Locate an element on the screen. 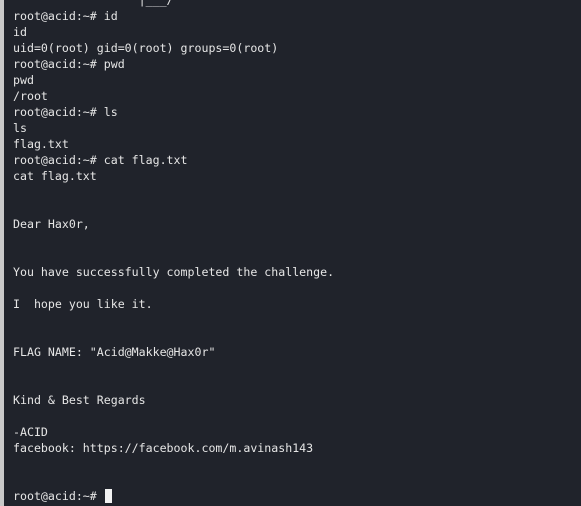 This screenshot has width=581, height=506. terminal-line: FLAG NAME: "Acid@Makke@Hax0r" is located at coordinates (114, 352).